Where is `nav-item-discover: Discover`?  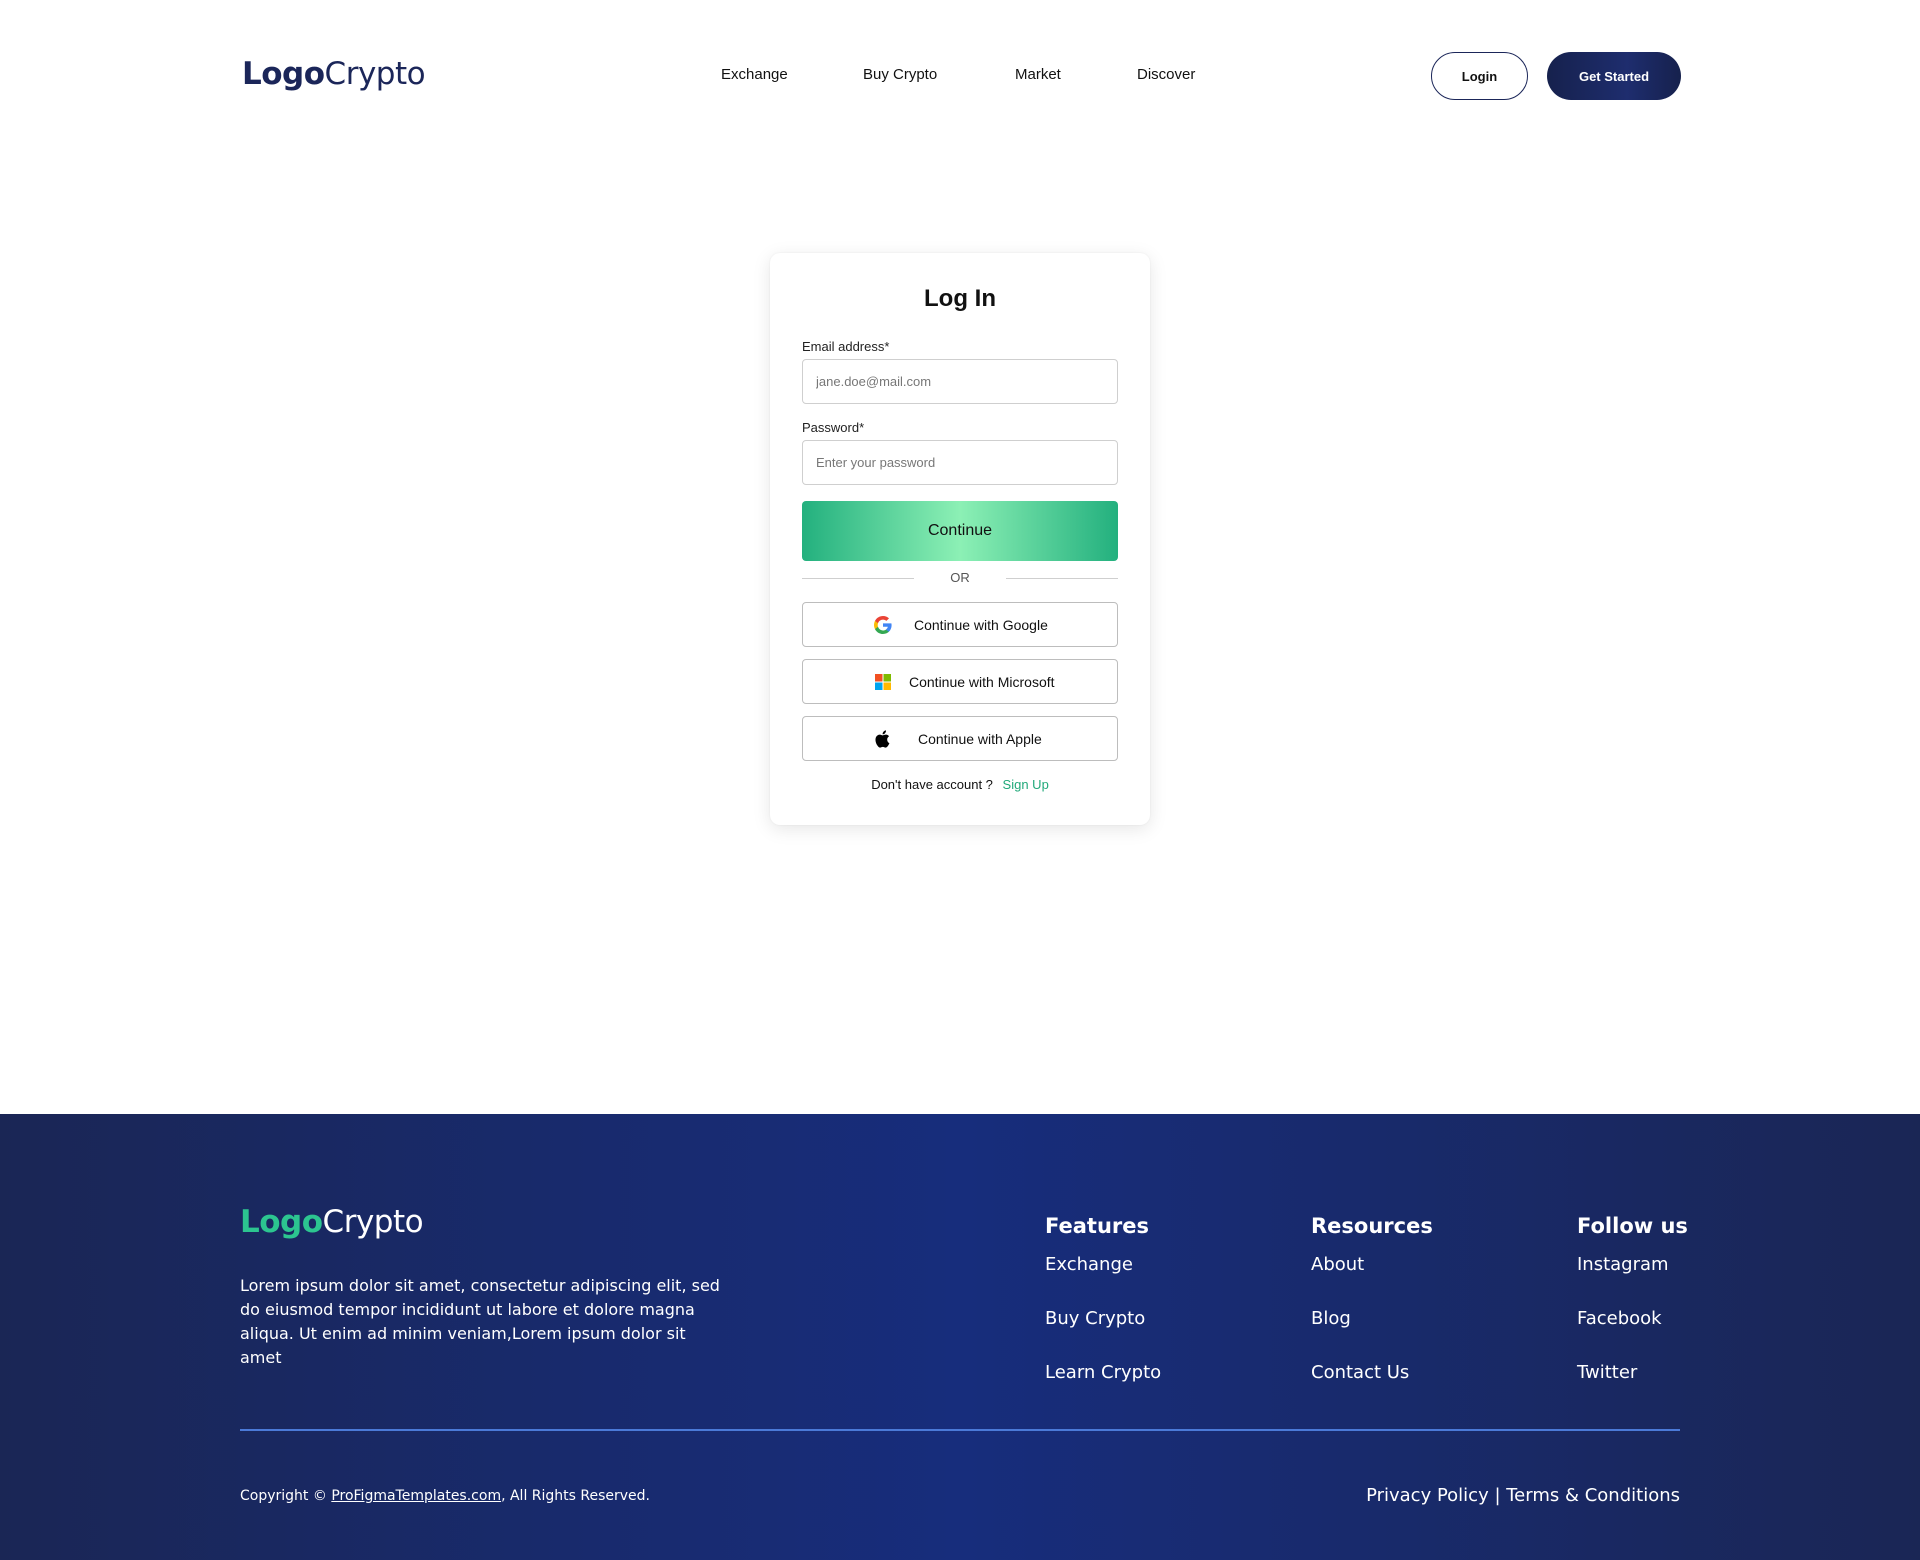 nav-item-discover: Discover is located at coordinates (1166, 74).